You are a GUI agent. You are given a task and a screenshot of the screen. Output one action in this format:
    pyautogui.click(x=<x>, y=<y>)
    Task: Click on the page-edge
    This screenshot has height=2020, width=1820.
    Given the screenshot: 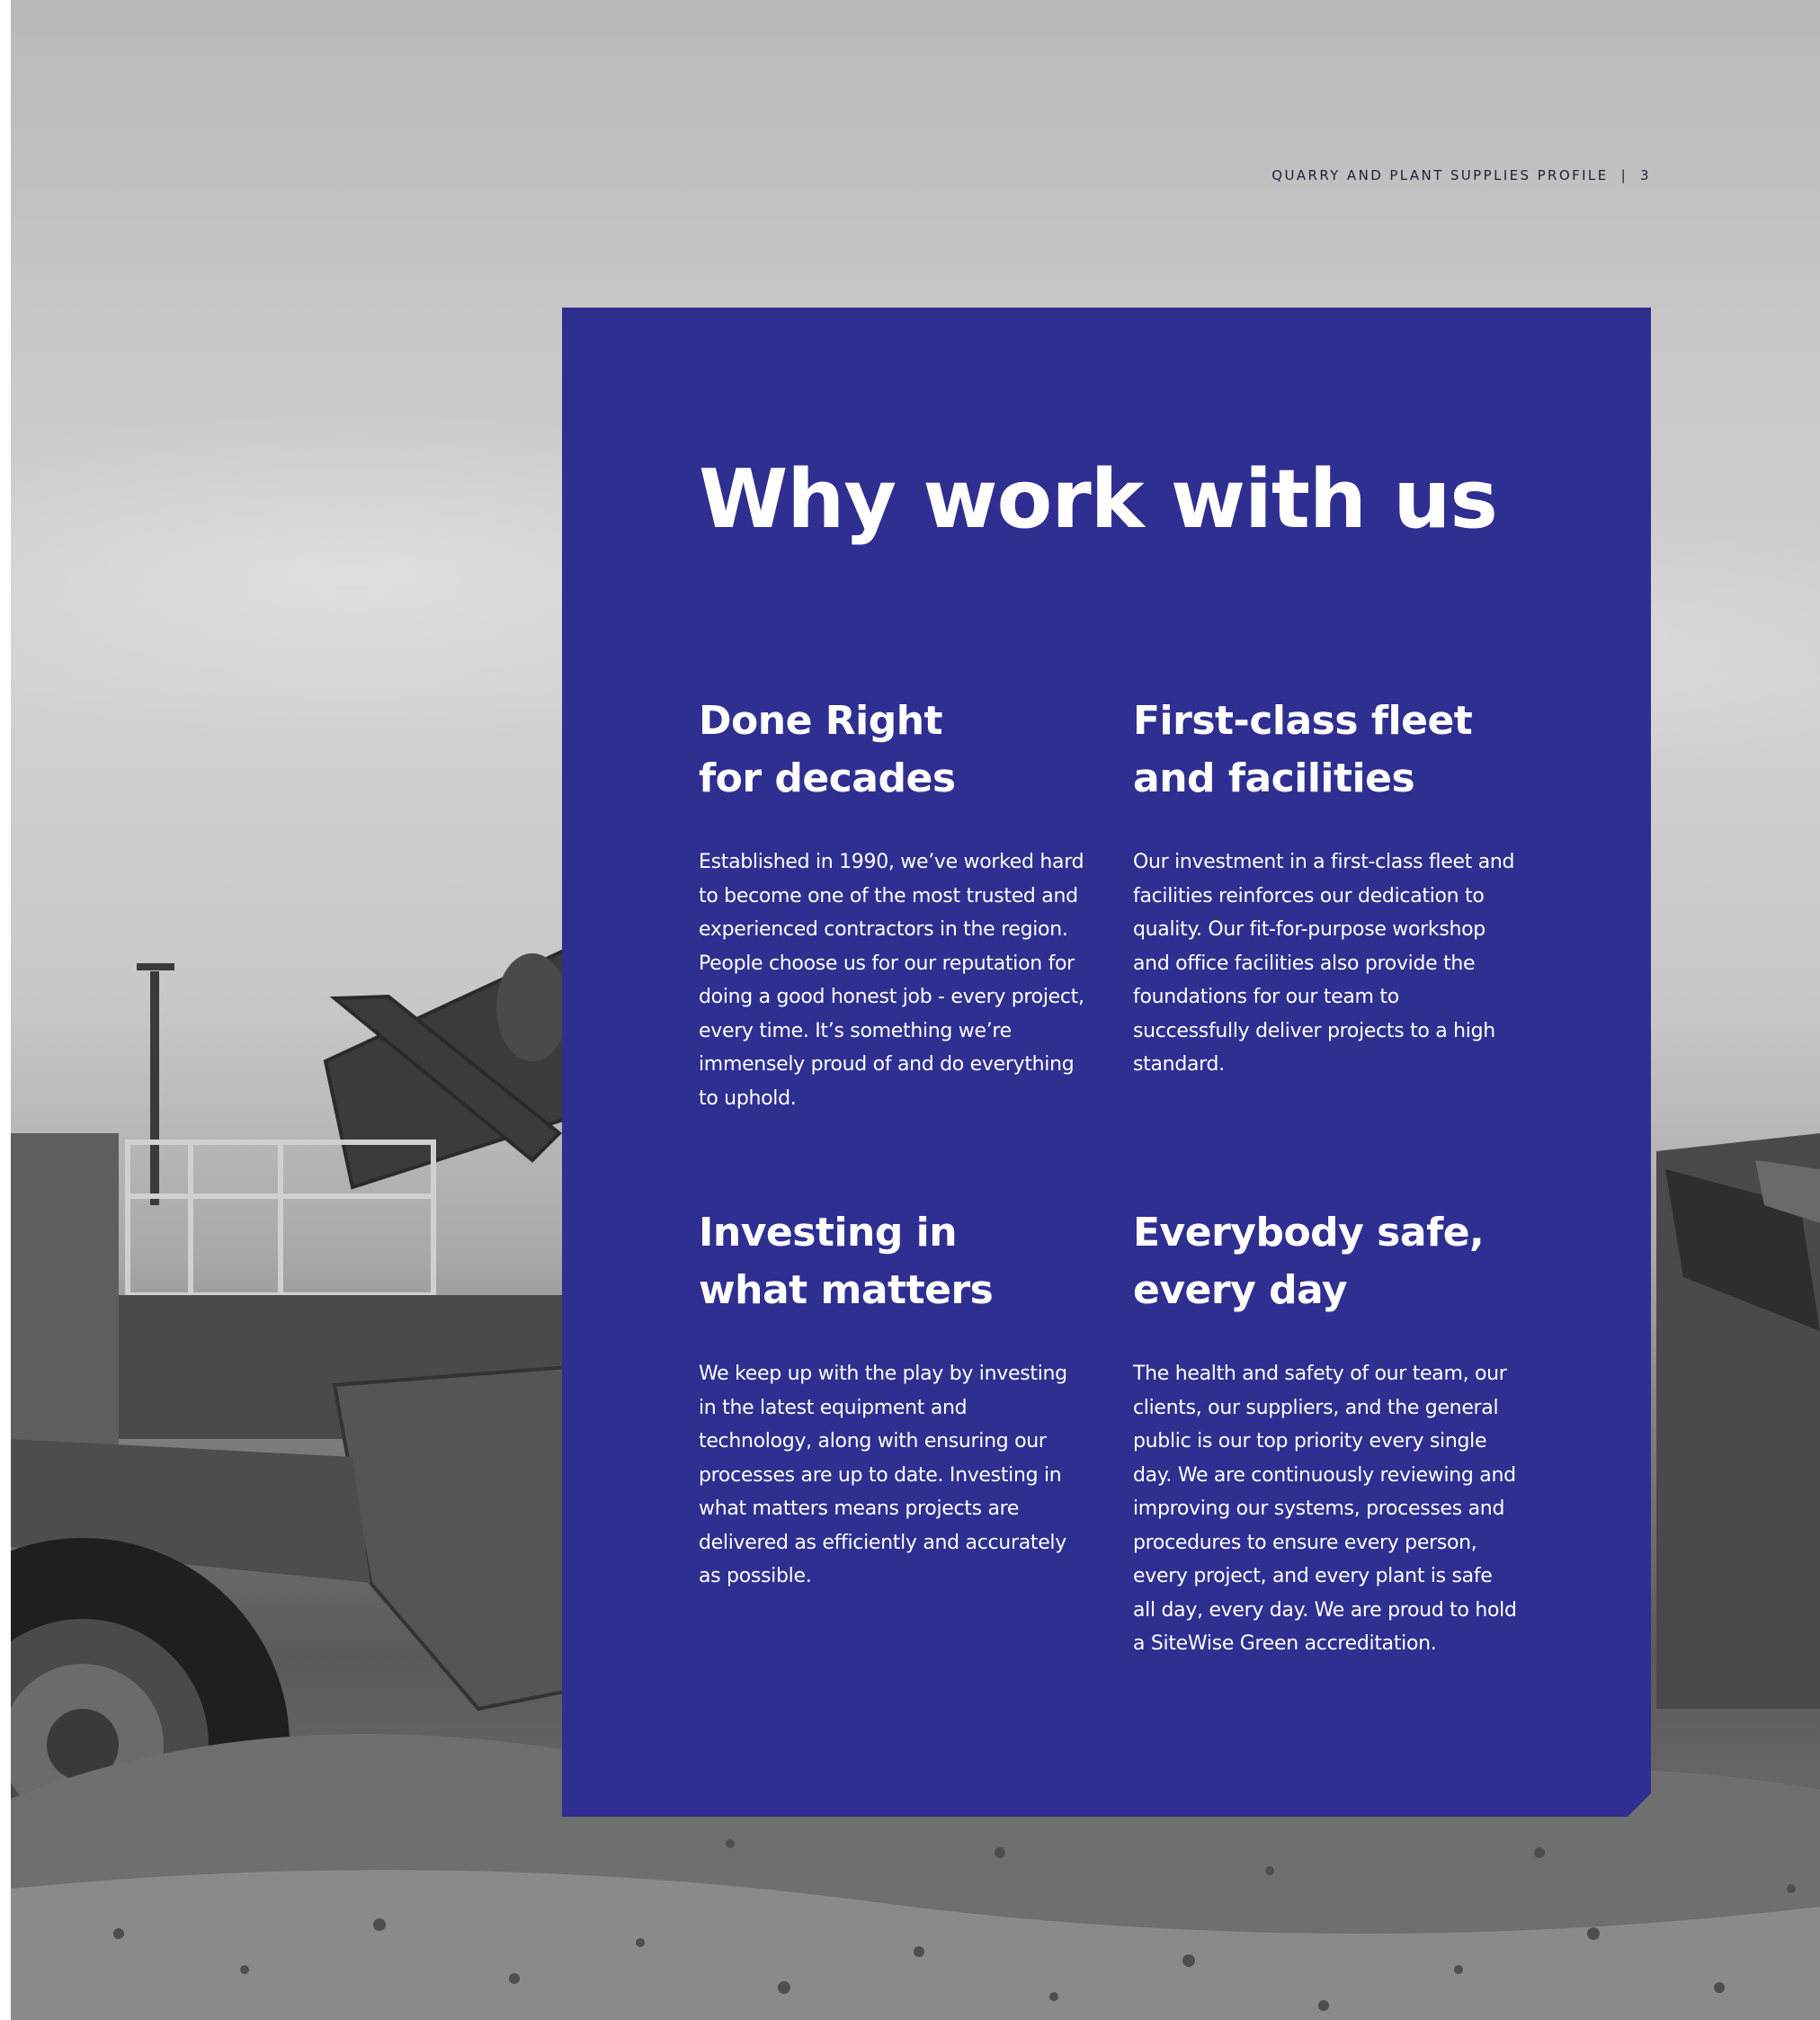 What is the action you would take?
    pyautogui.click(x=6, y=1010)
    